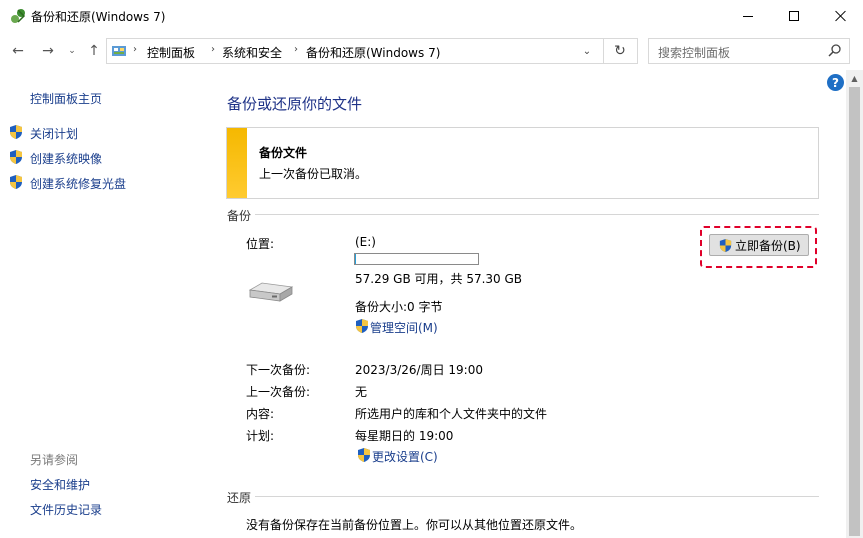 The height and width of the screenshot is (538, 863). What do you see at coordinates (603, 51) in the screenshot?
I see `address-divider` at bounding box center [603, 51].